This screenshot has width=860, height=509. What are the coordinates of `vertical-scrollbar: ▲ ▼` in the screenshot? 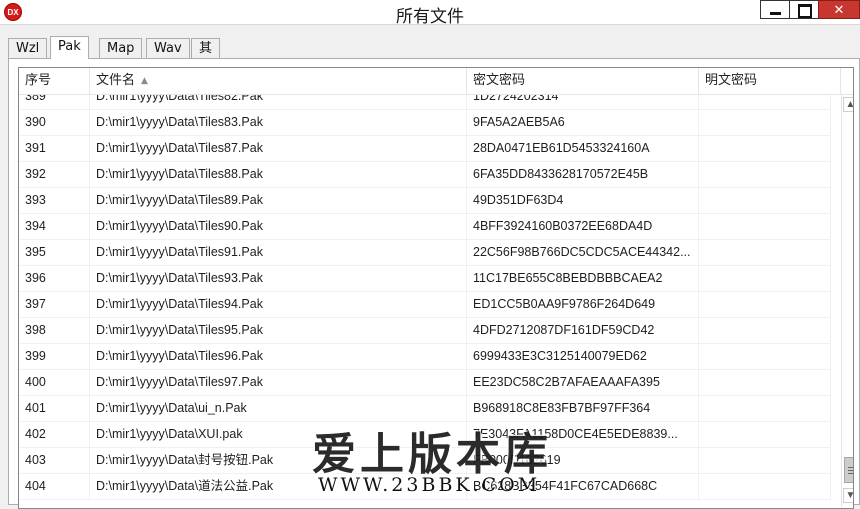 It's located at (847, 301).